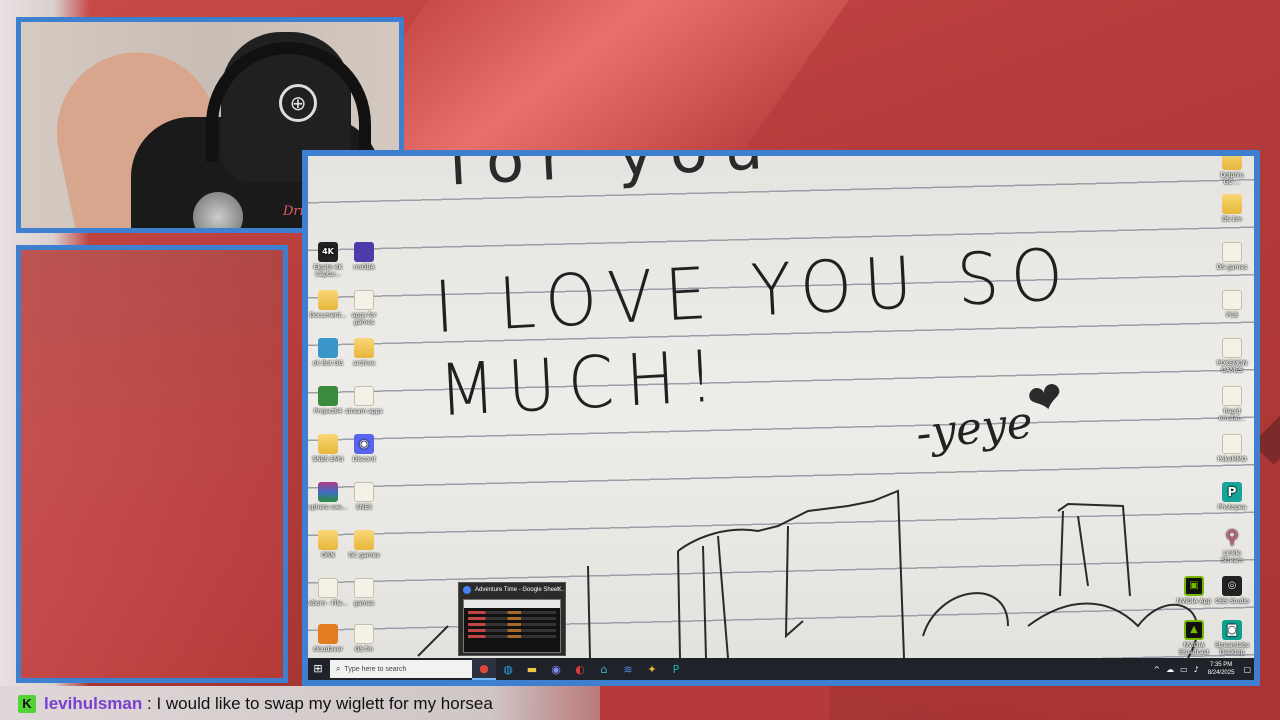 The height and width of the screenshot is (720, 1280). Describe the element at coordinates (328, 544) in the screenshot. I see `desktop-icon: ORN` at that location.